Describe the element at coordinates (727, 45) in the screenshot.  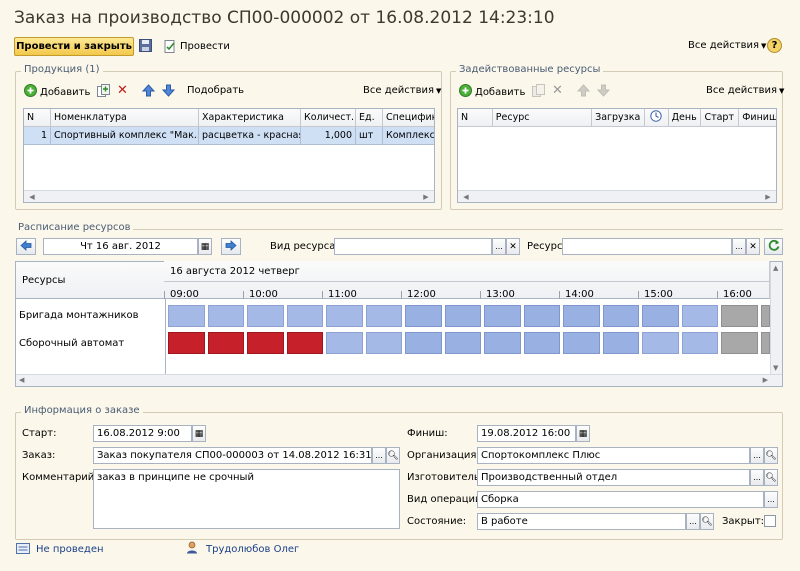
I see `all-actions-menu: Все действия ▼` at that location.